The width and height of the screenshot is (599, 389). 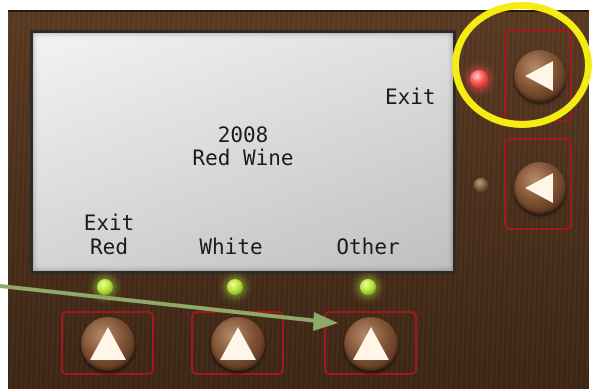 I want to click on led-white, so click(x=235, y=287).